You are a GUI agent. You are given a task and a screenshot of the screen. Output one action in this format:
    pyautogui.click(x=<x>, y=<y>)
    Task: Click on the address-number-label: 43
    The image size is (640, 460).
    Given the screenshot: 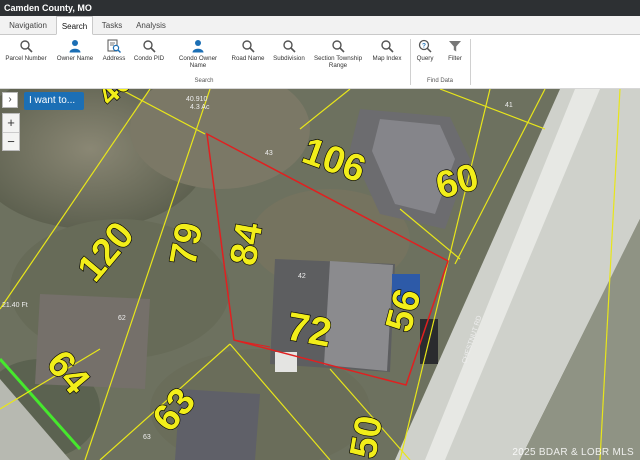 What is the action you would take?
    pyautogui.click(x=269, y=153)
    